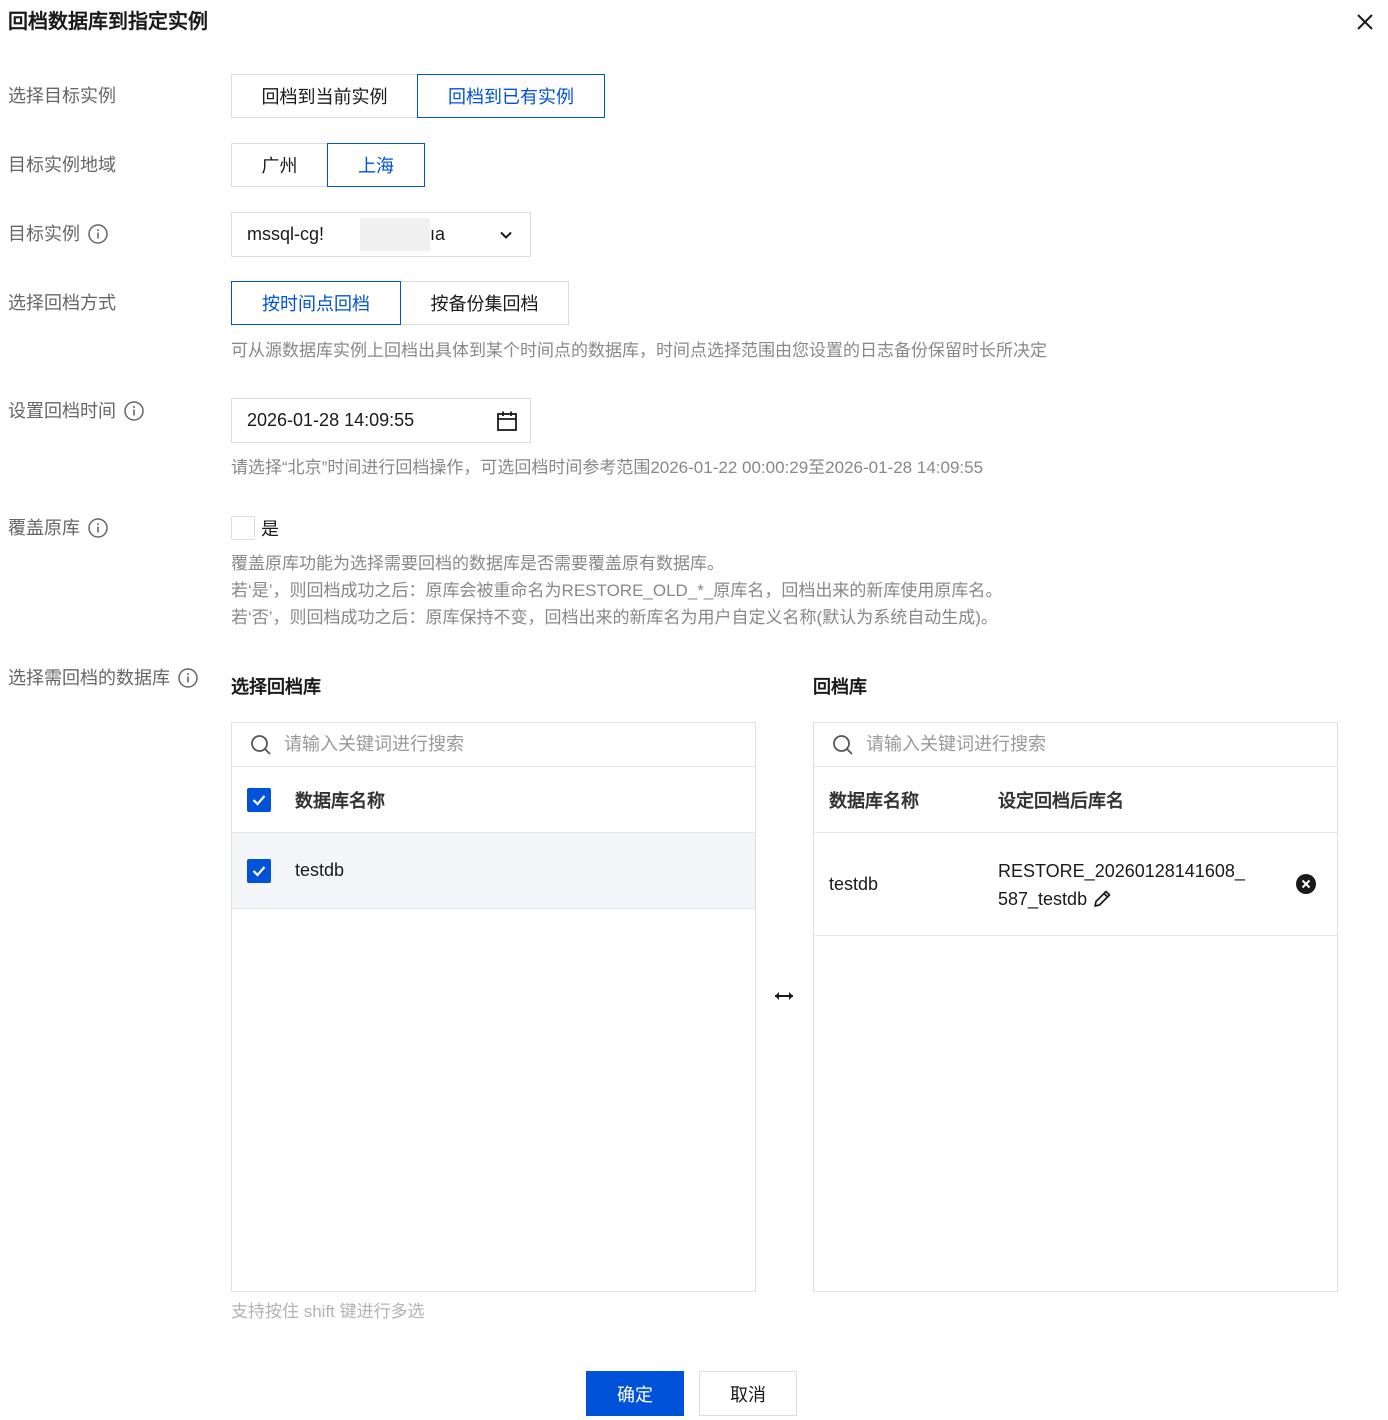  What do you see at coordinates (1061, 800) in the screenshot?
I see `column-target-name: 设定回档后库名` at bounding box center [1061, 800].